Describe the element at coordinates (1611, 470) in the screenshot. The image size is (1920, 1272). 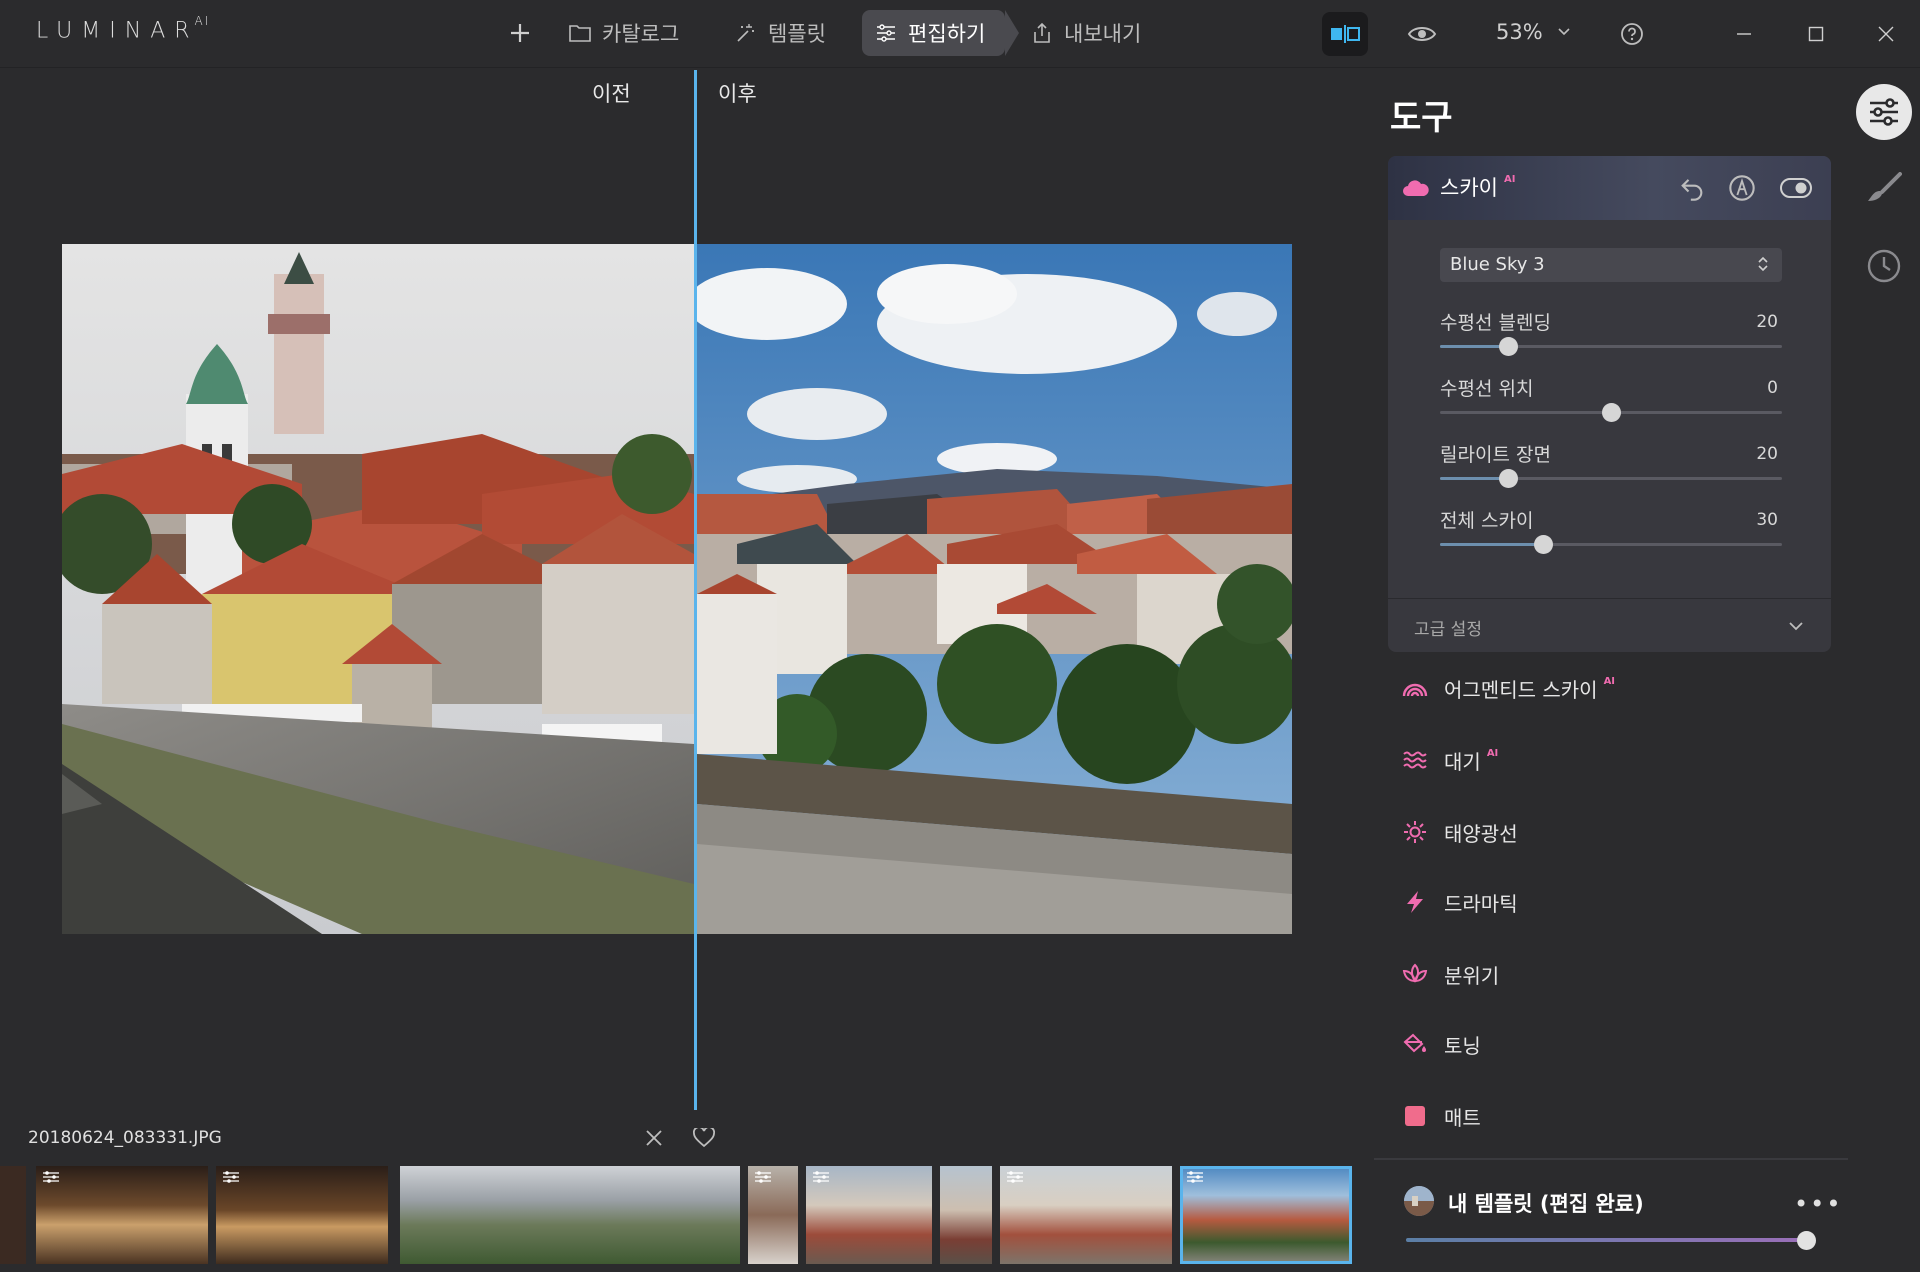
I see `sky-slider: 릴라이트 장면 20` at that location.